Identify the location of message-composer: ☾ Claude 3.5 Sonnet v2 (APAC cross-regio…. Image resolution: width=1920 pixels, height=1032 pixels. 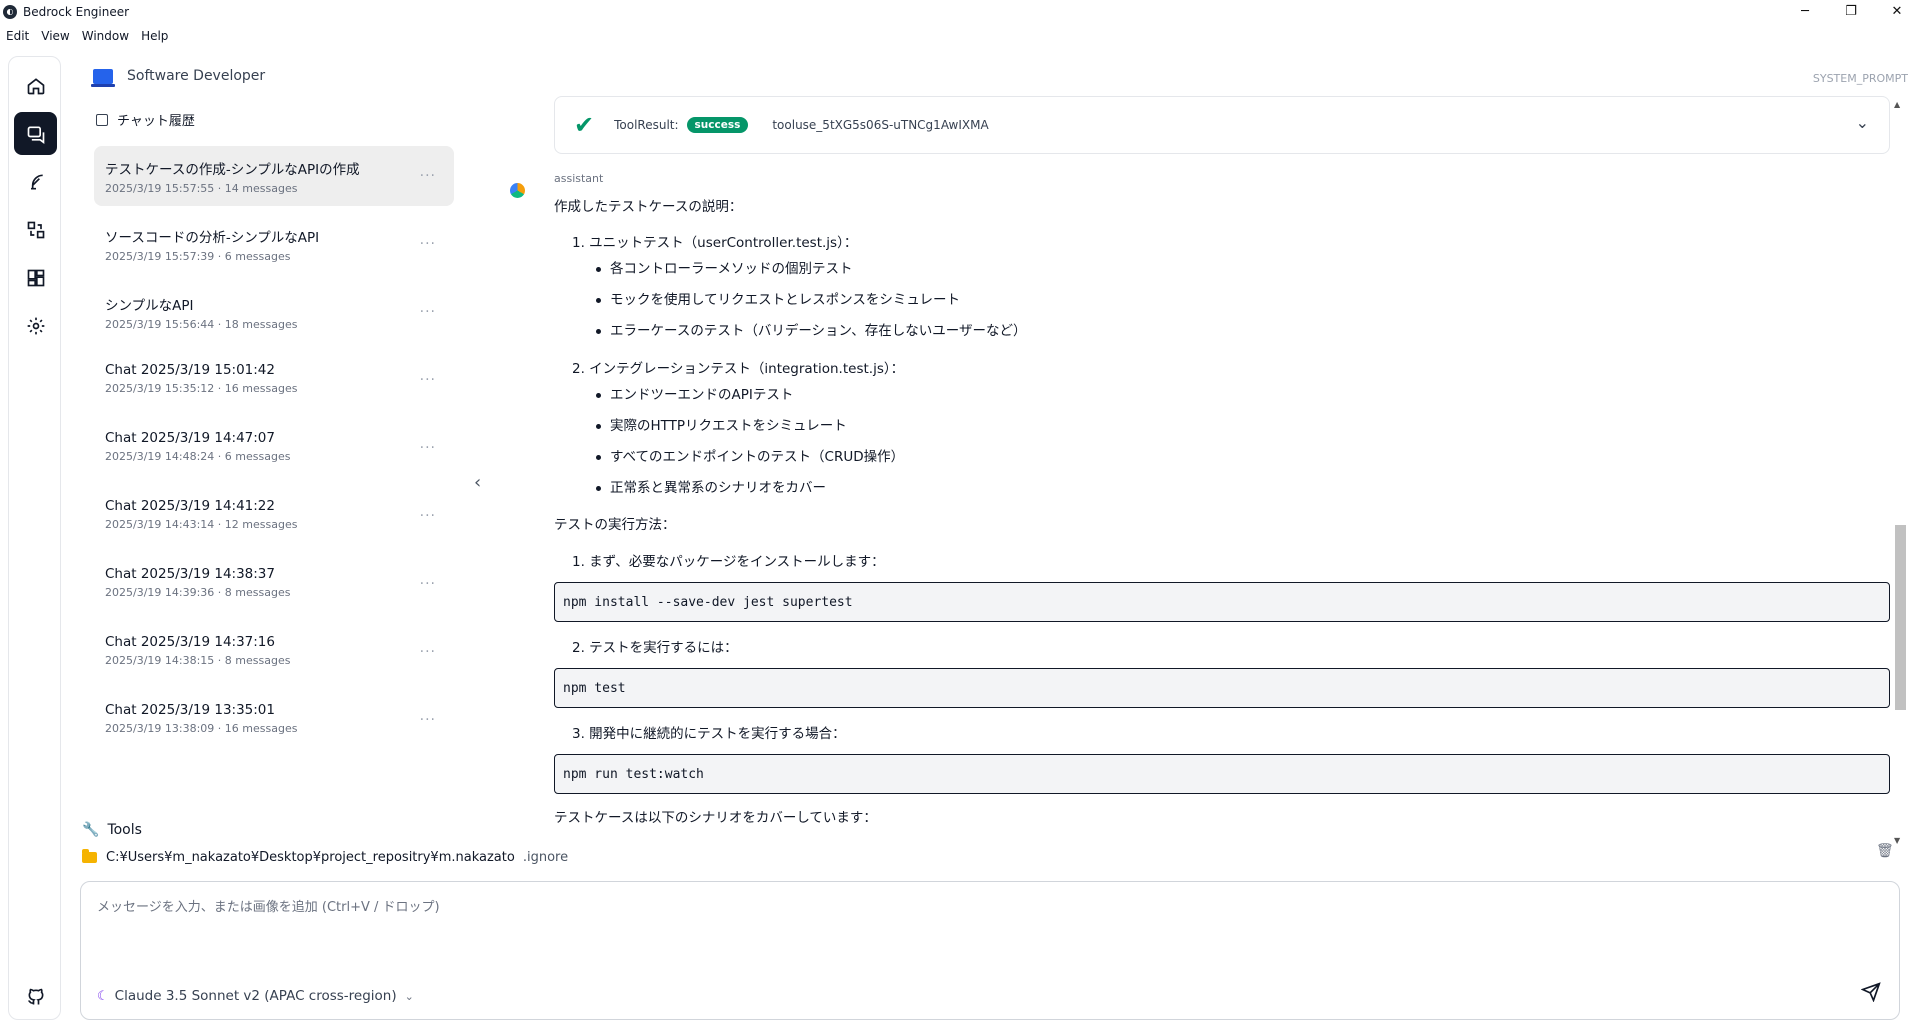
(990, 950).